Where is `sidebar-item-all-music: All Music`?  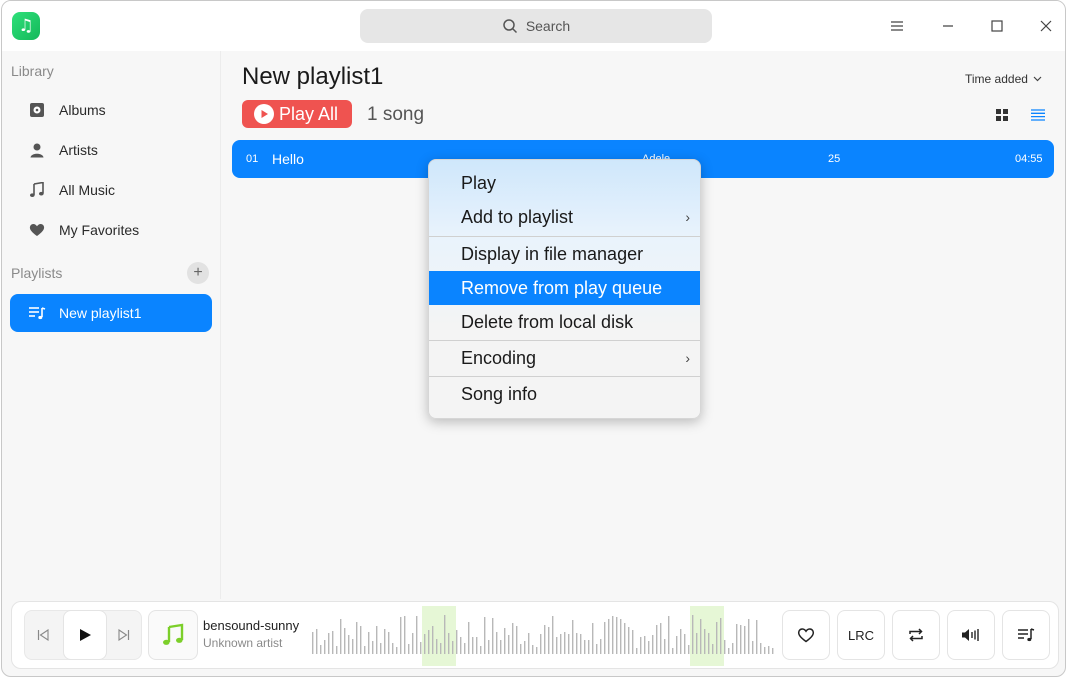 sidebar-item-all-music: All Music is located at coordinates (111, 190).